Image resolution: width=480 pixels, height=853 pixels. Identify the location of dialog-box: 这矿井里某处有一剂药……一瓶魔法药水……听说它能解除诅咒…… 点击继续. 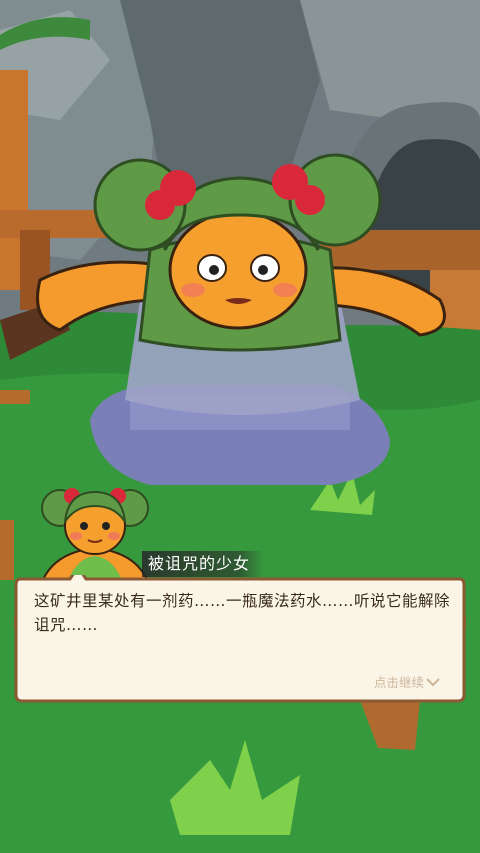
(240, 640).